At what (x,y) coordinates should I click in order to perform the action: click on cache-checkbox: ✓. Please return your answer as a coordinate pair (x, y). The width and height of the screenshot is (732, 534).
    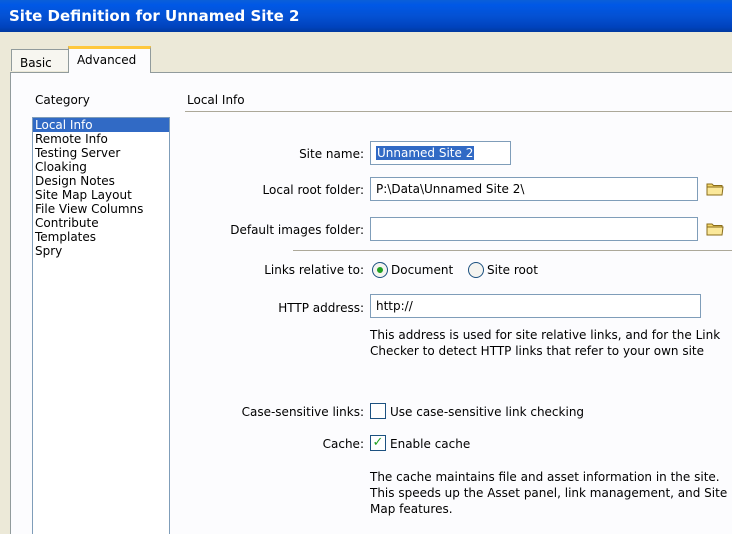
    Looking at the image, I should click on (378, 443).